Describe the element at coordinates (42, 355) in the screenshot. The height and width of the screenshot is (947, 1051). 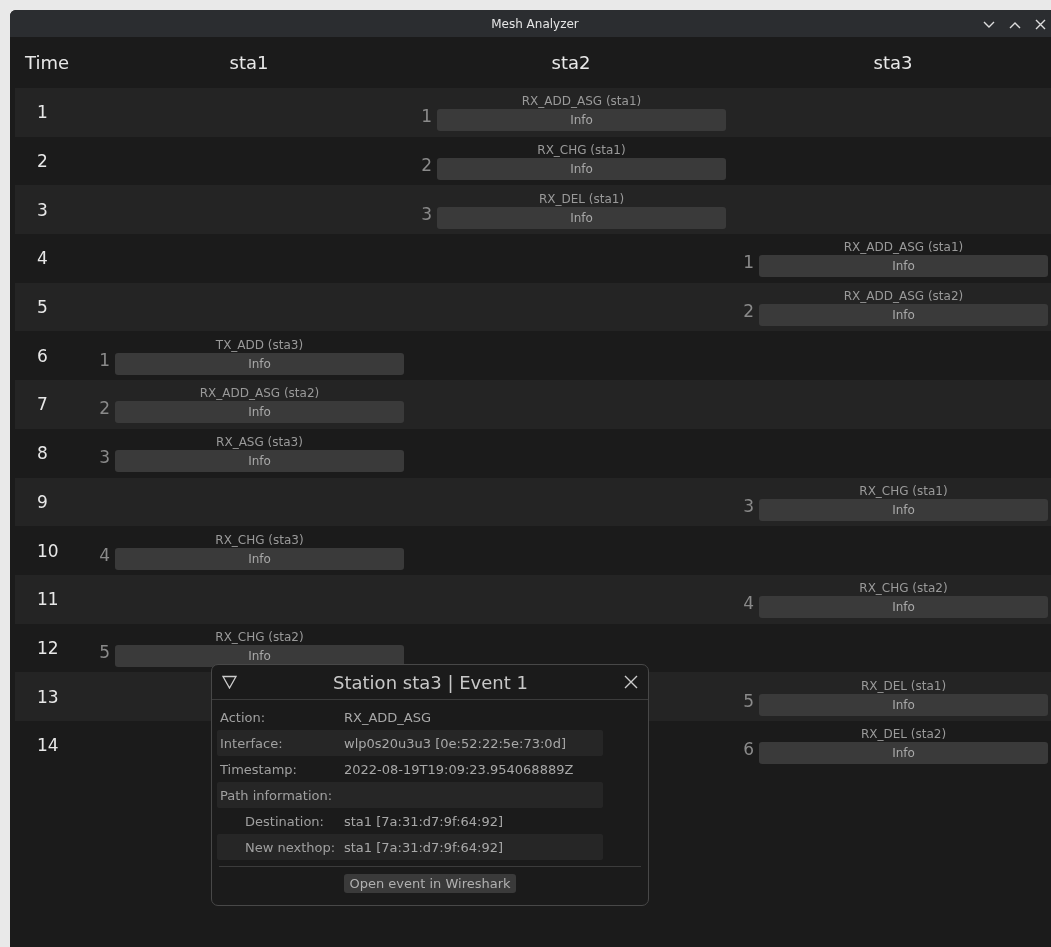
I see `time-cell-text: 6` at that location.